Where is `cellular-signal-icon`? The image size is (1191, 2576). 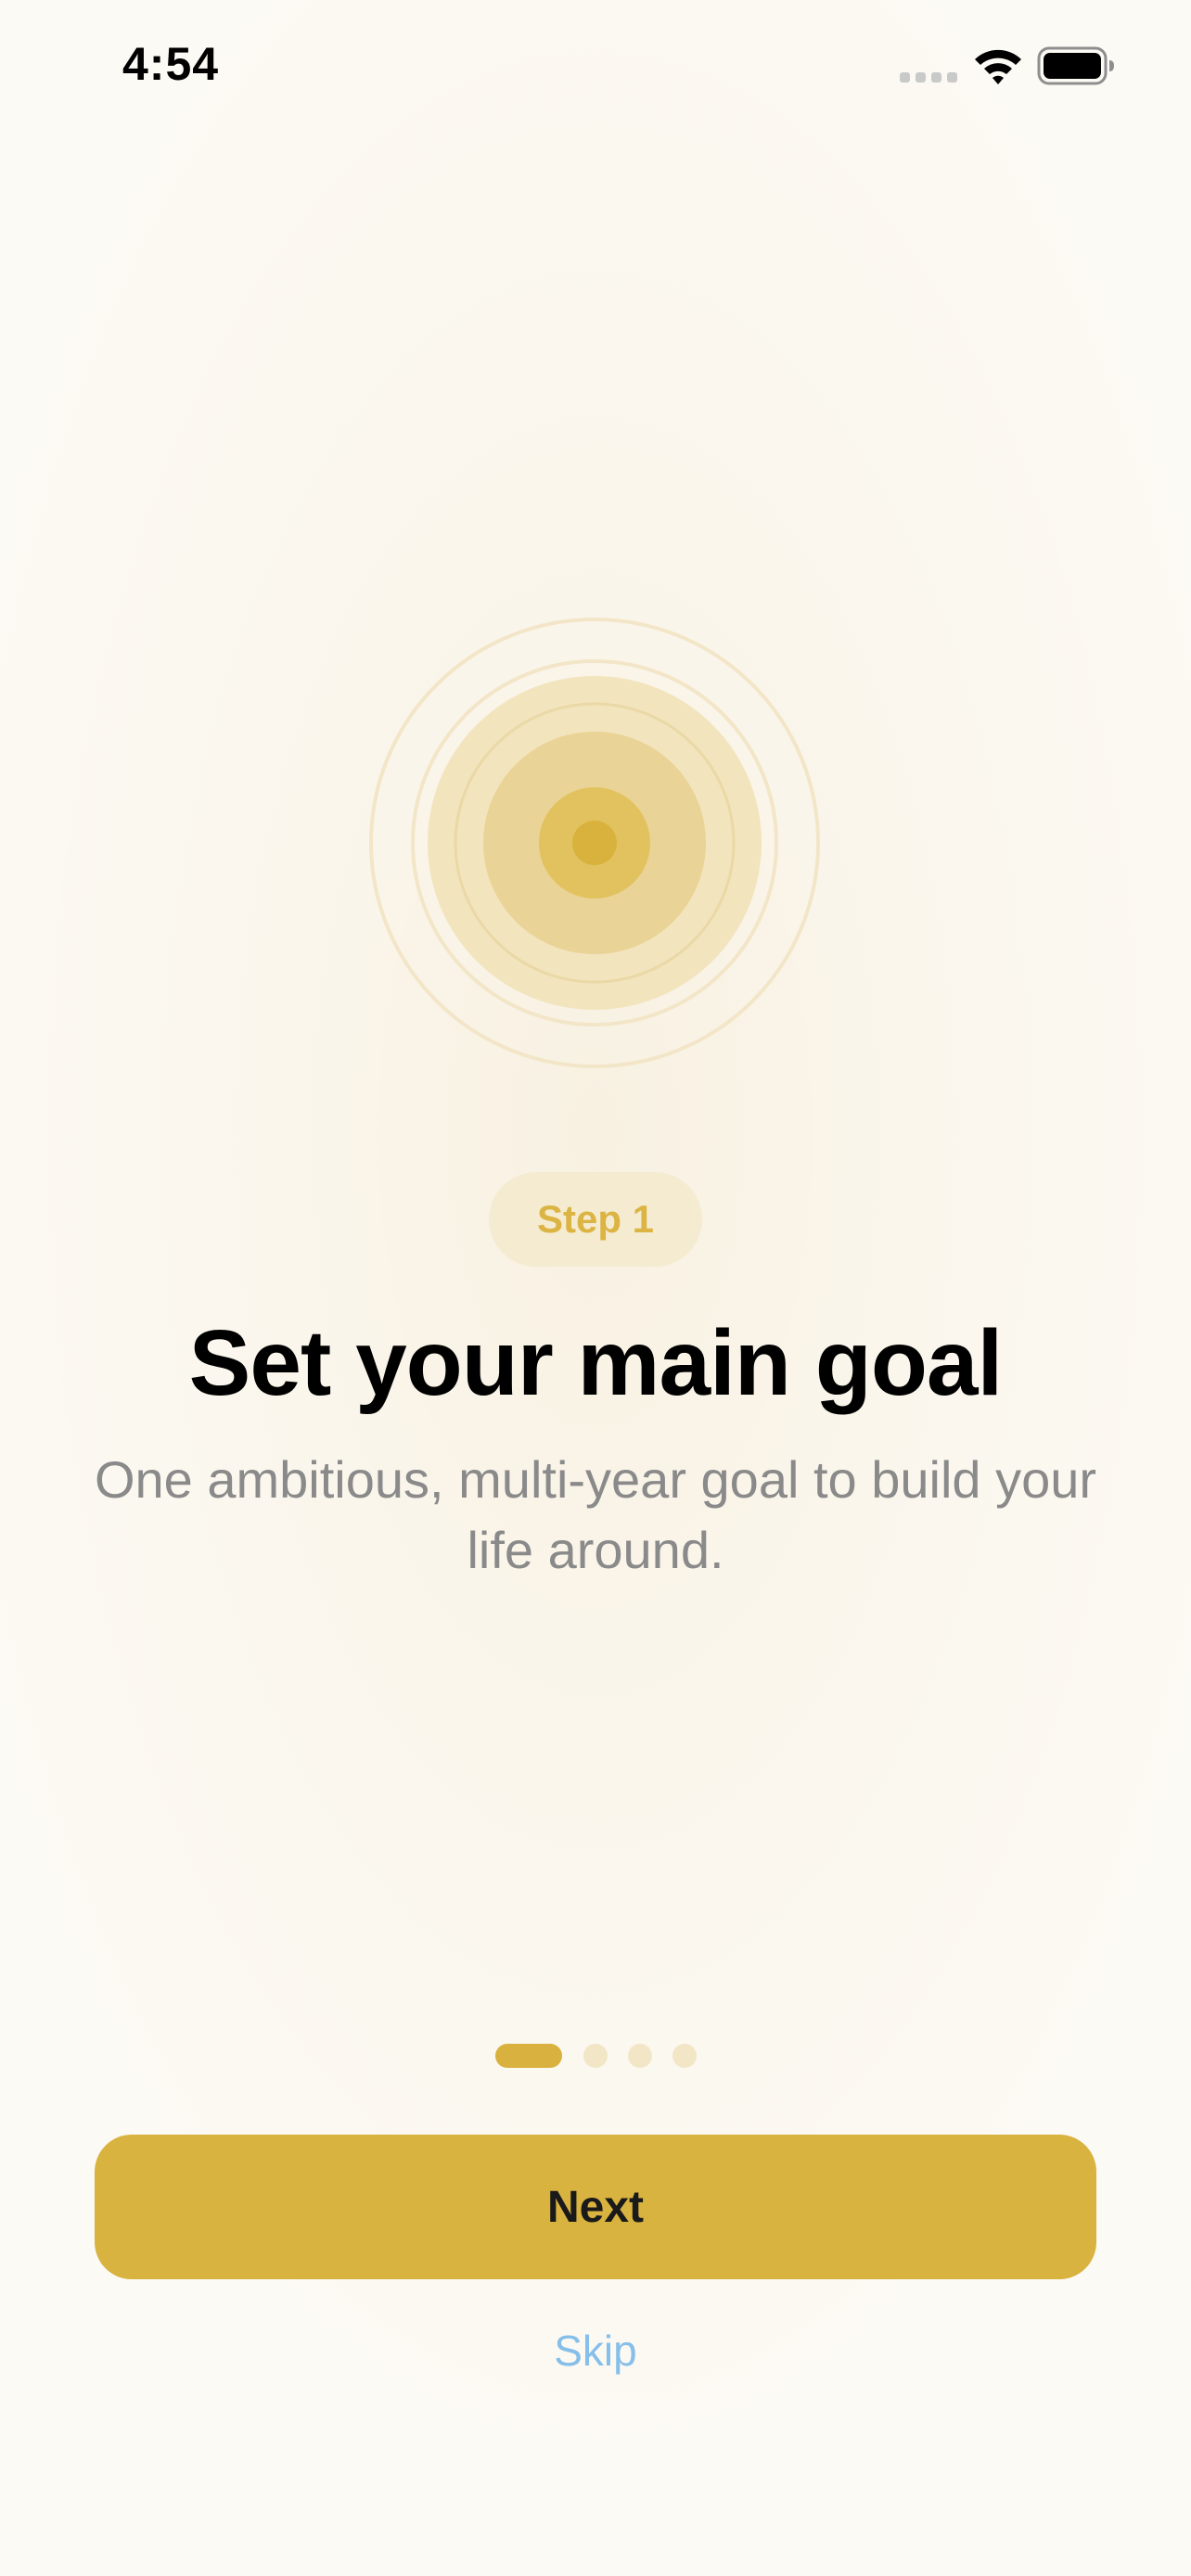 cellular-signal-icon is located at coordinates (929, 77).